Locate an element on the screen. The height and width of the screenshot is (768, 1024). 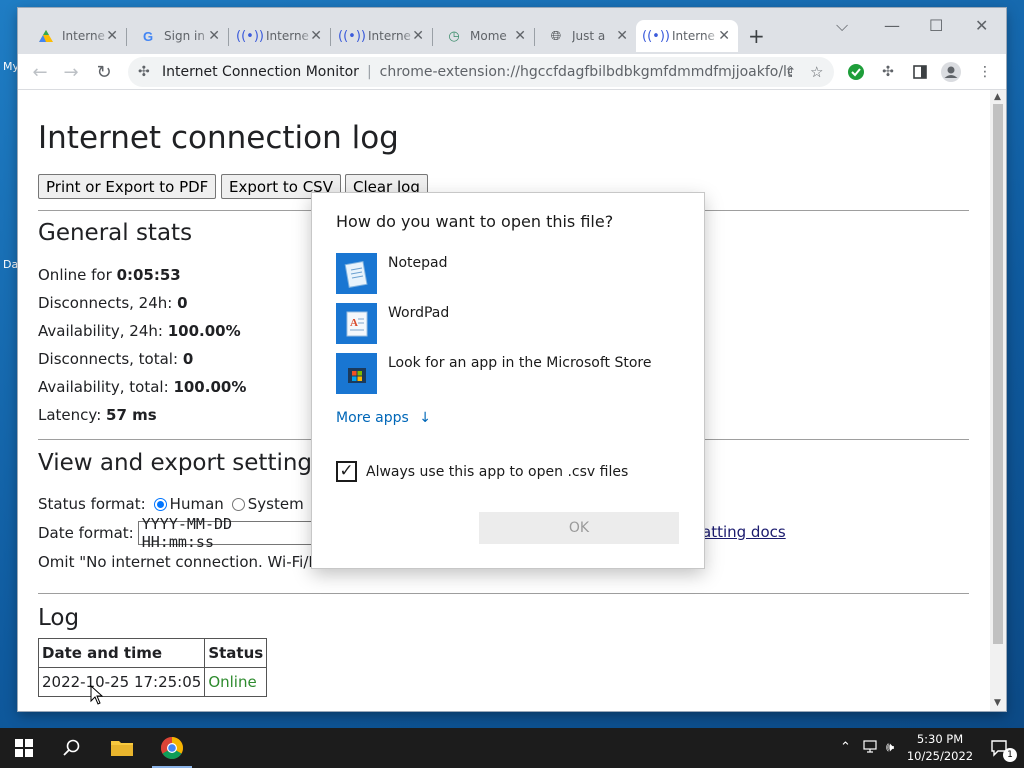
omnibox-host: Internet Connection Monitor is located at coordinates (260, 72).